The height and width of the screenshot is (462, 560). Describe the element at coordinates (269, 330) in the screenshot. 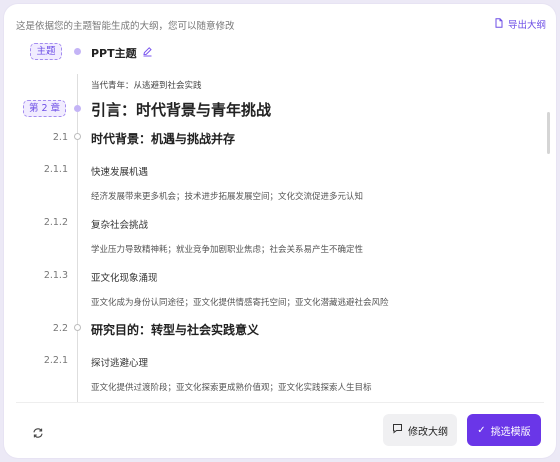

I see `section-row: 2.2 研究目的：转型与社会实践意义` at that location.